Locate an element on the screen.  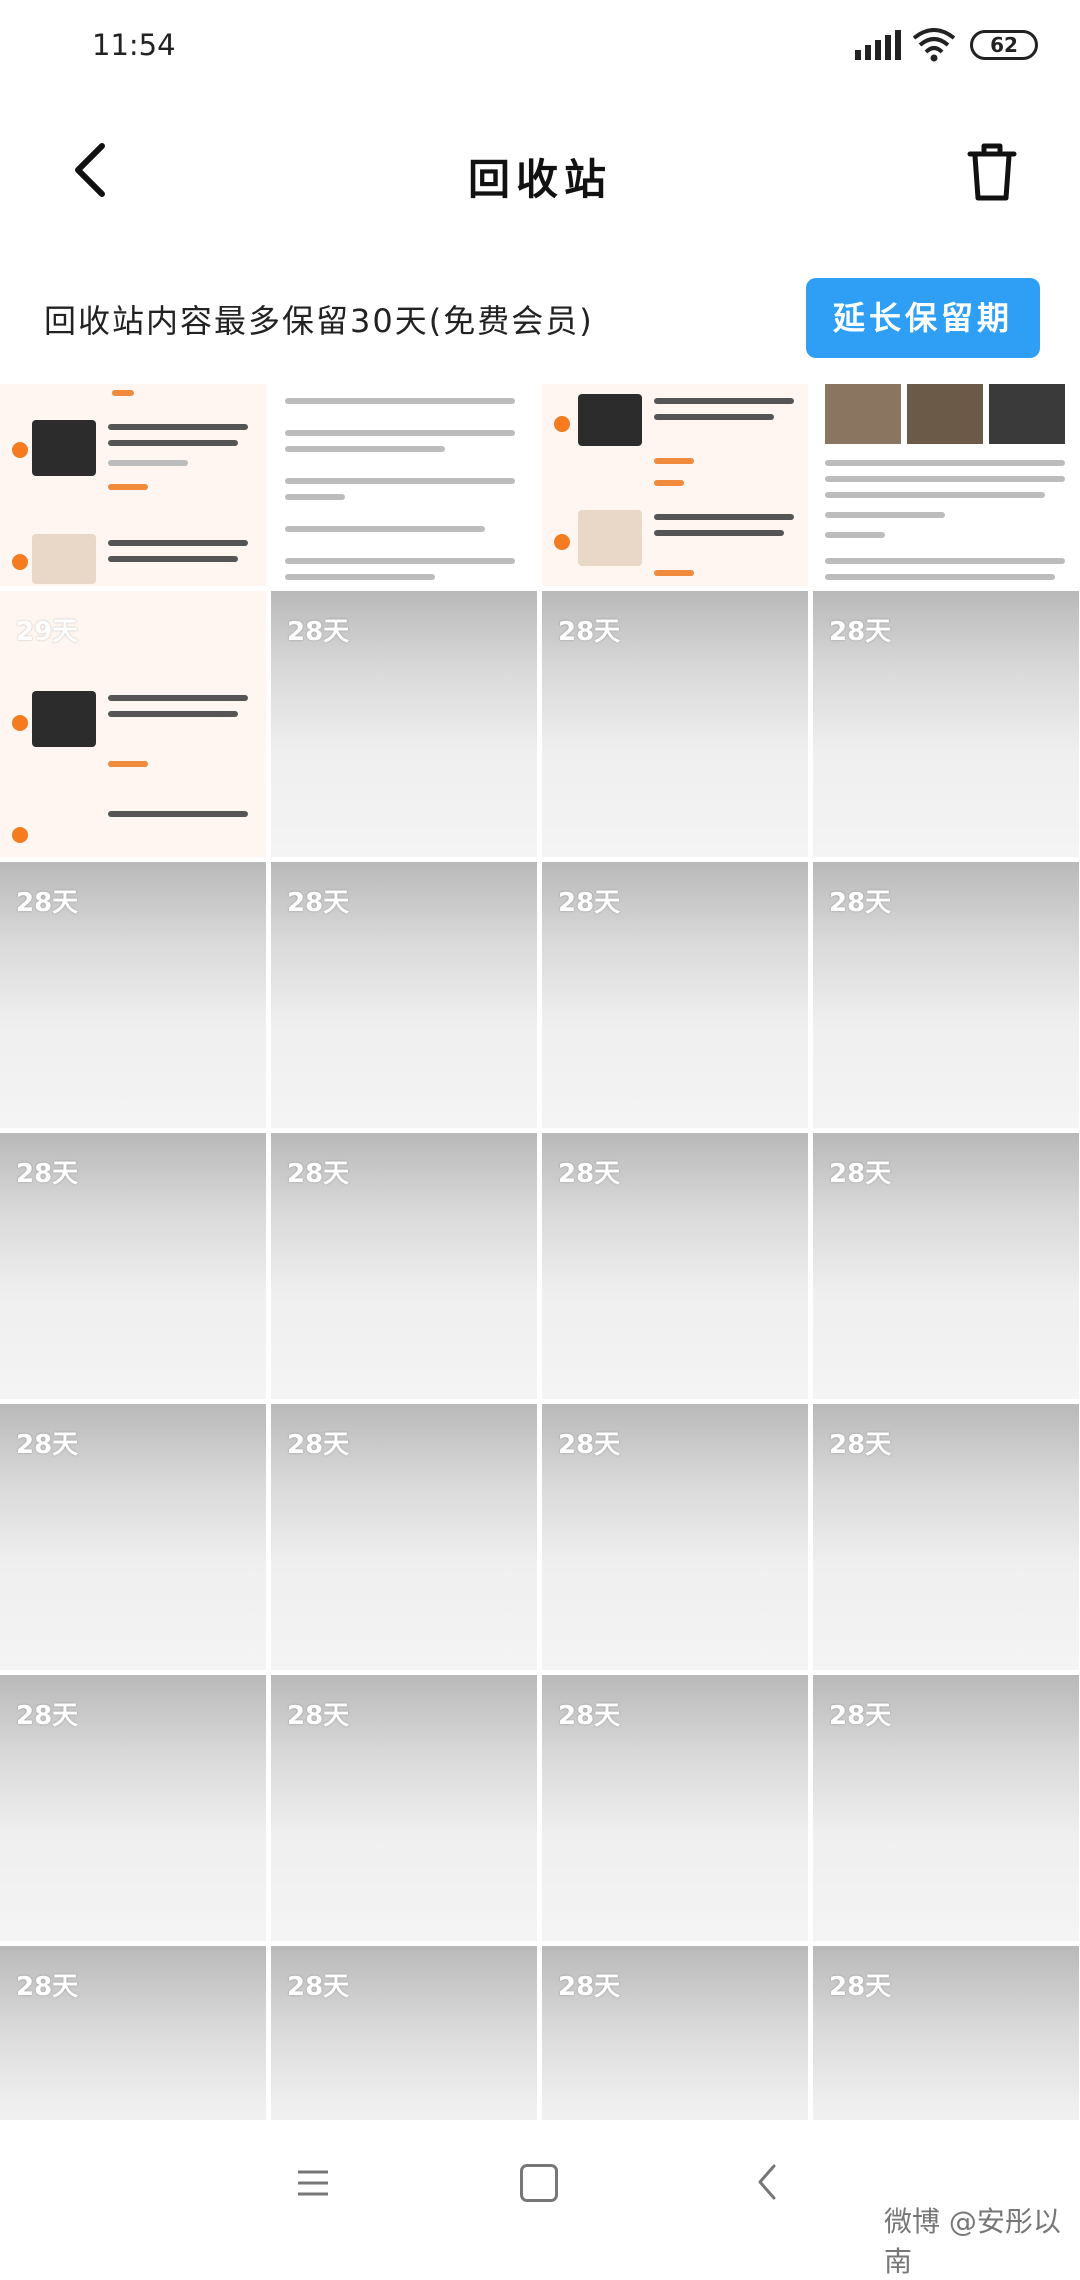
watermark: 微博 @安彤以南 is located at coordinates (972, 2241).